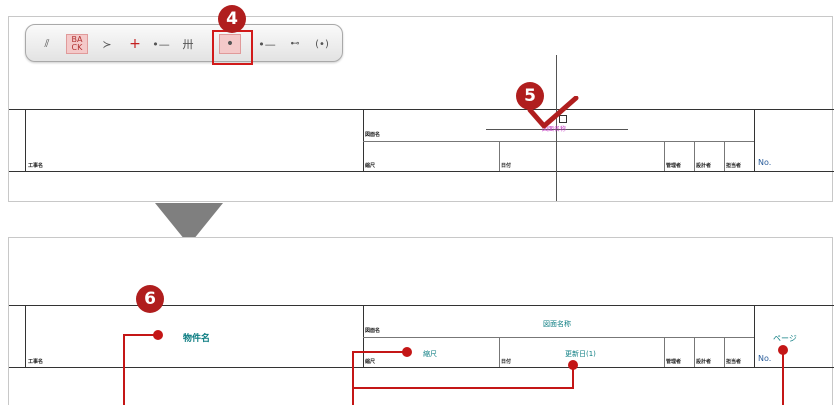 This screenshot has height=405, width=835. What do you see at coordinates (232, 19) in the screenshot?
I see `step-4-badge: 4` at bounding box center [232, 19].